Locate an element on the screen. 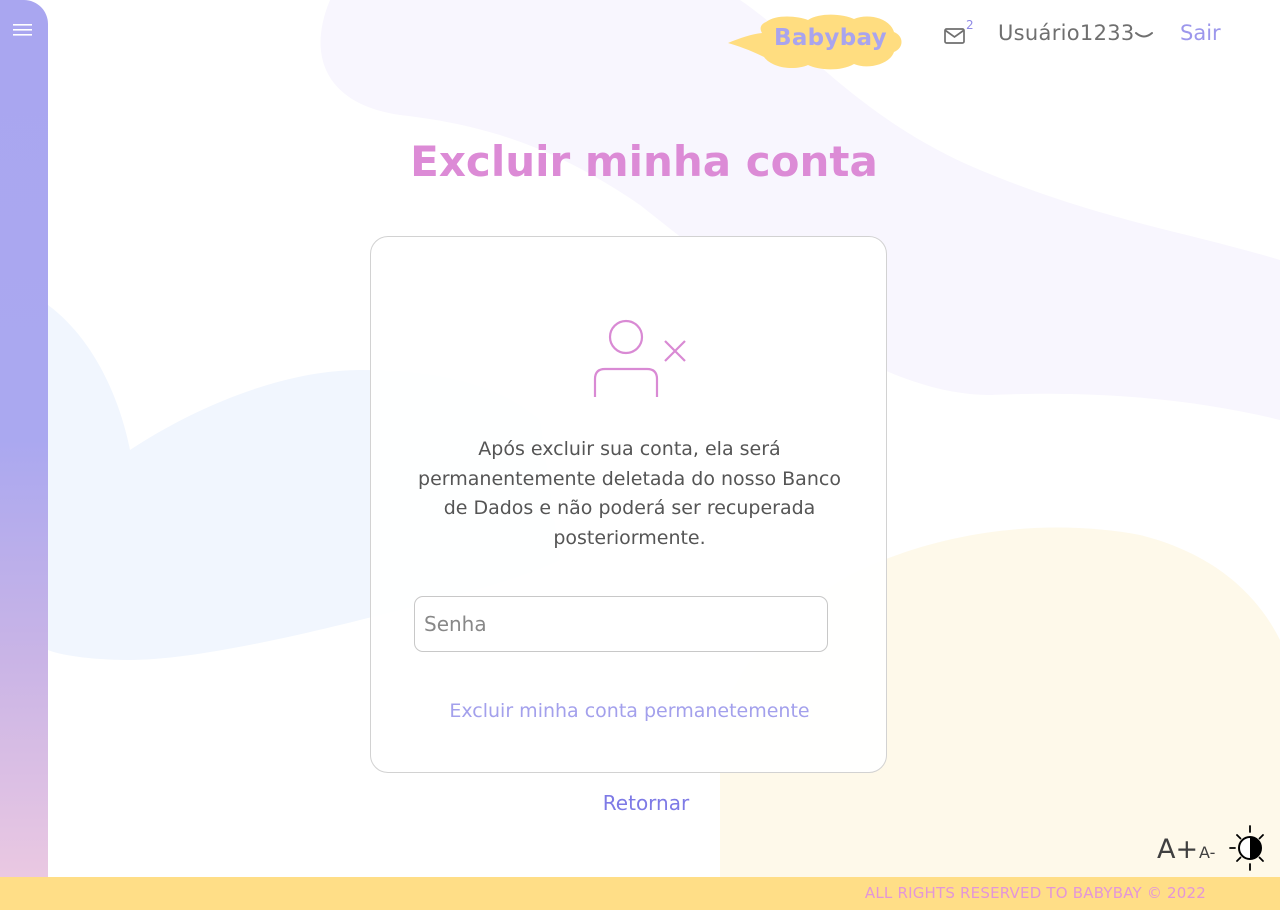 This screenshot has width=1280, height=910. footer: ALL RIGHTS RESERVED TO BABYBAY © 2022 is located at coordinates (640, 893).